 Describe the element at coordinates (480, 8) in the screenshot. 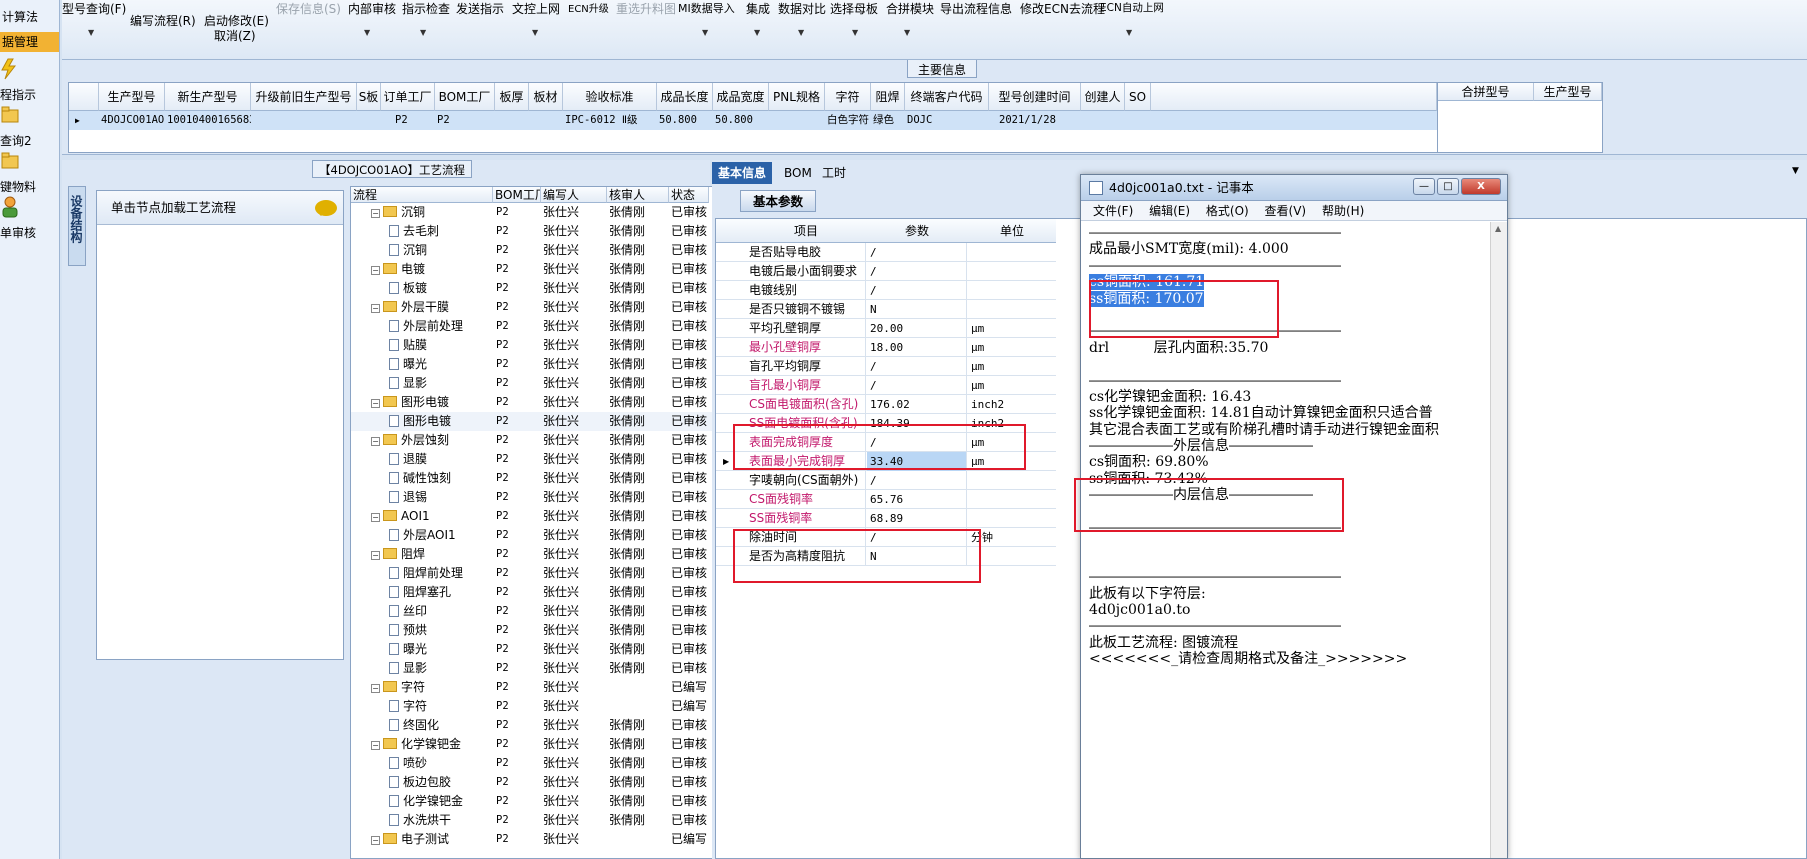

I see `send-instruction-button: 发送指示` at that location.